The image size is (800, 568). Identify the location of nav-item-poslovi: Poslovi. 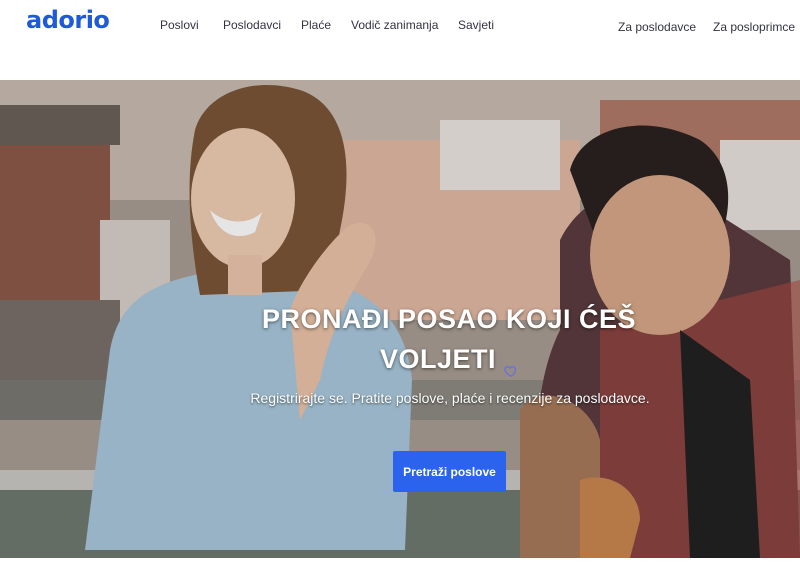
(179, 25).